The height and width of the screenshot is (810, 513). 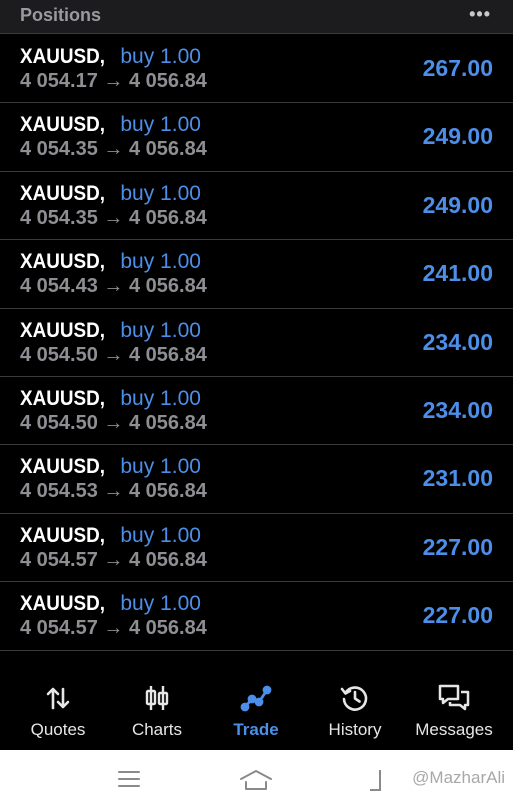 I want to click on tab-label: Charts, so click(x=157, y=729).